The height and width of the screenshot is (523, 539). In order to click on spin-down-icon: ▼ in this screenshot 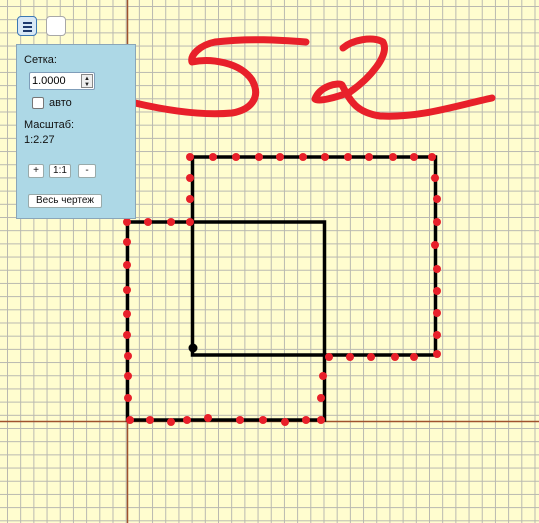, I will do `click(87, 85)`.